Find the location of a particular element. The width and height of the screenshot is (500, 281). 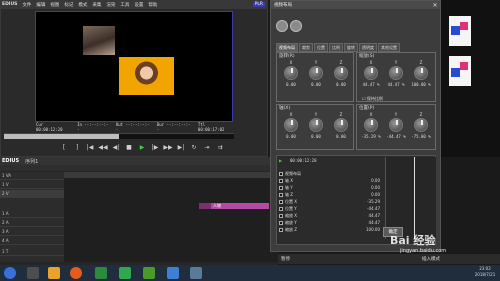

go-end-icon: ▶| is located at coordinates (181, 148).